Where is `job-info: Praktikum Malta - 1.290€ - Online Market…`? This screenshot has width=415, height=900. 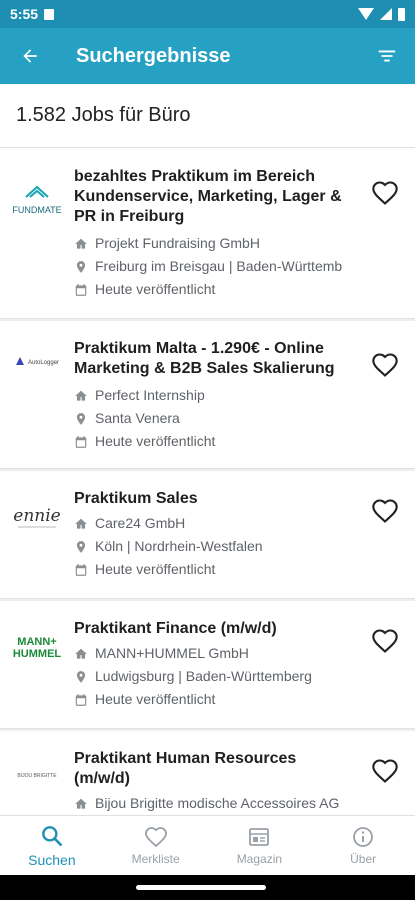 job-info: Praktikum Malta - 1.290€ - Online Market… is located at coordinates (214, 394).